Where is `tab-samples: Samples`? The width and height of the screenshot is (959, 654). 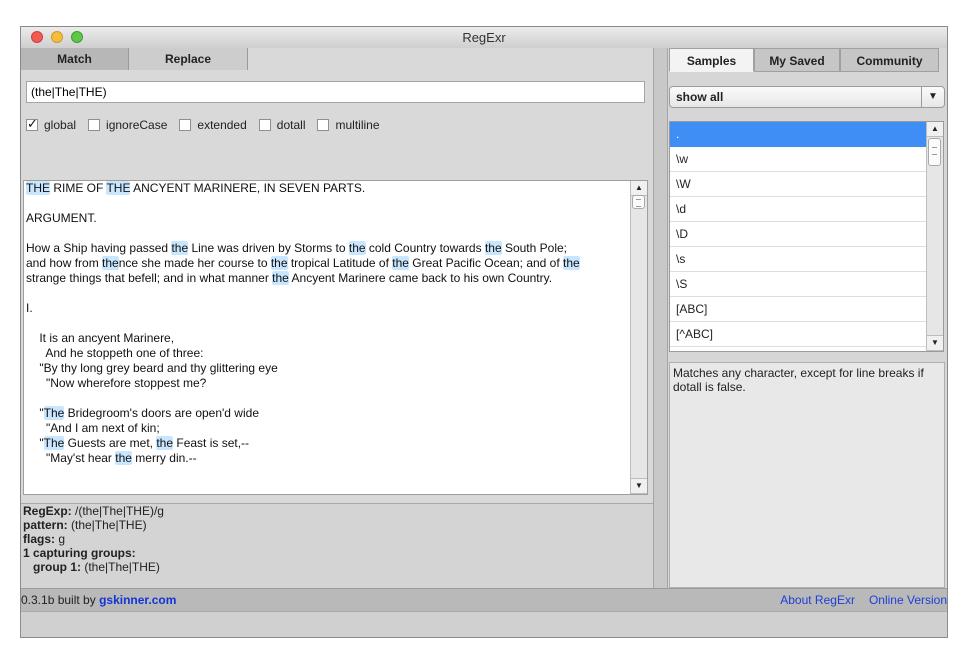
tab-samples: Samples is located at coordinates (711, 60).